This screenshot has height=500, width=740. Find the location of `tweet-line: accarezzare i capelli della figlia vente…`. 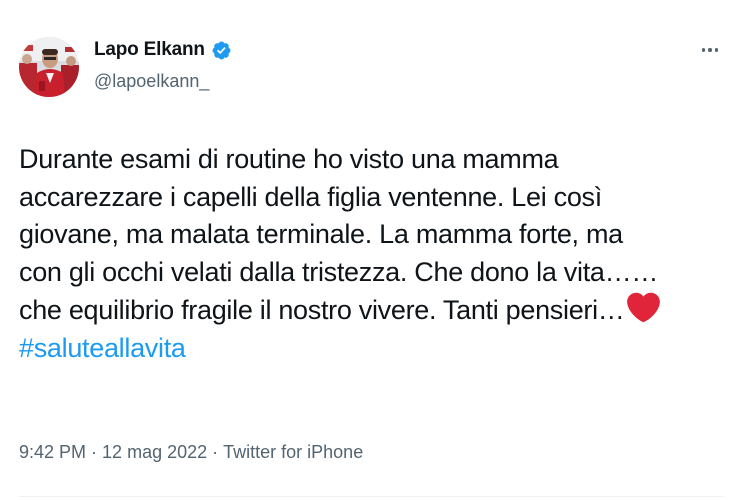

tweet-line: accarezzare i capelli della figlia vente… is located at coordinates (310, 196).